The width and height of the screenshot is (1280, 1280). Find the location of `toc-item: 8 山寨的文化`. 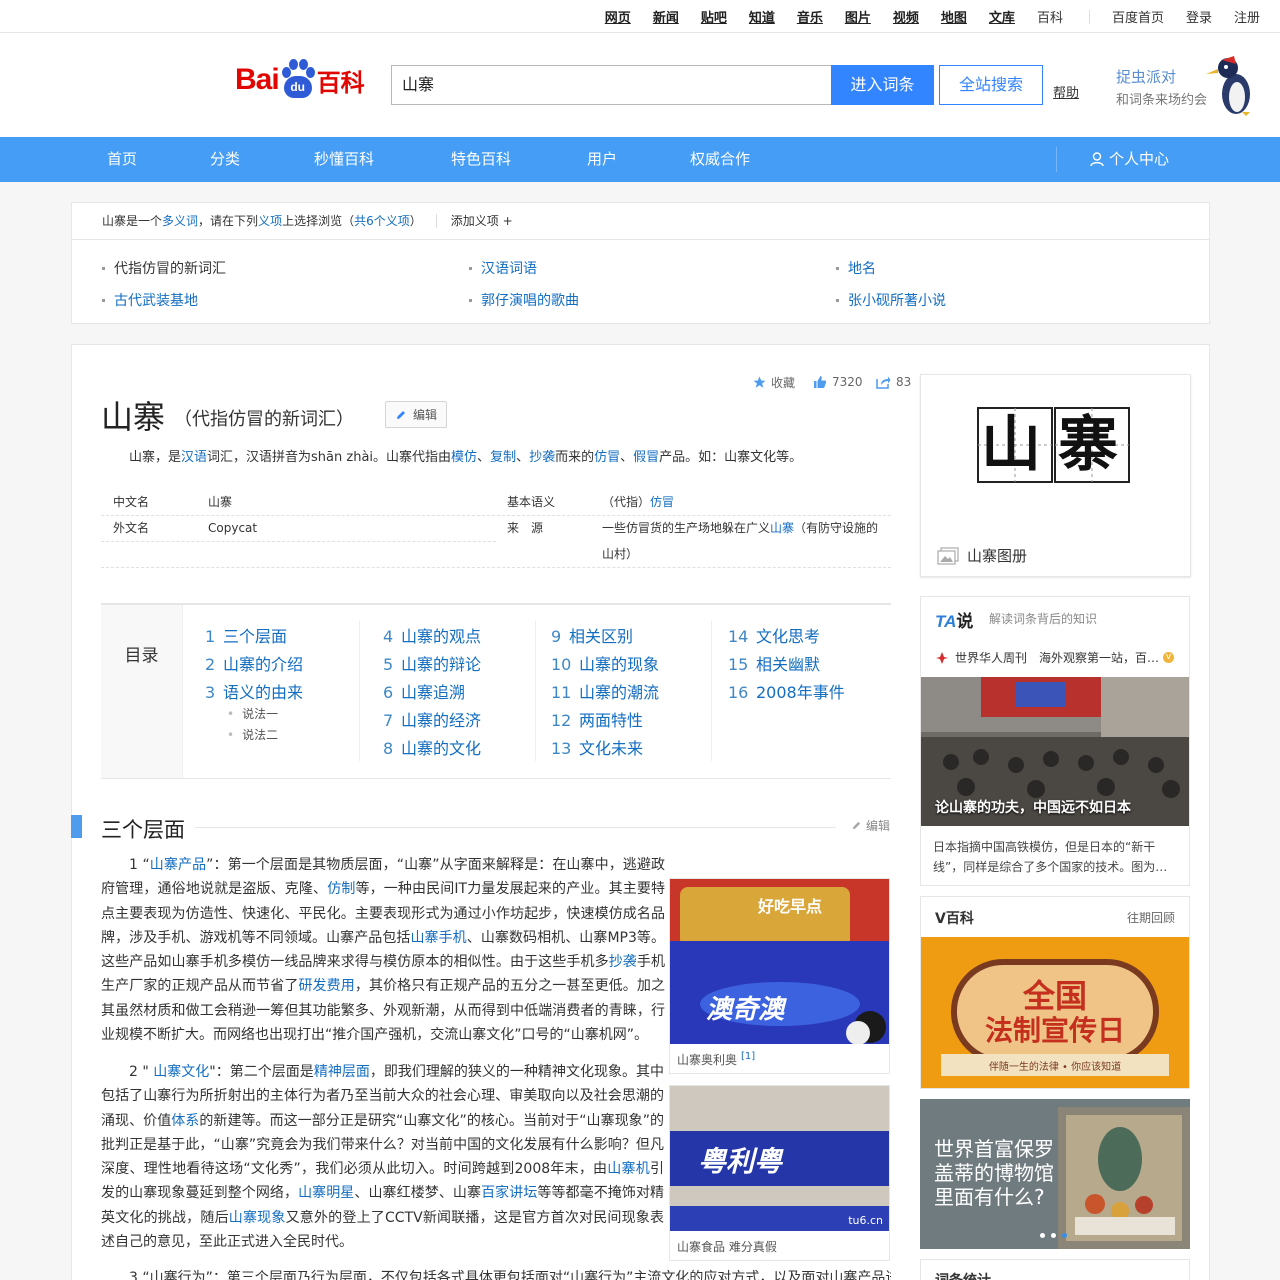

toc-item: 8 山寨的文化 is located at coordinates (432, 747).